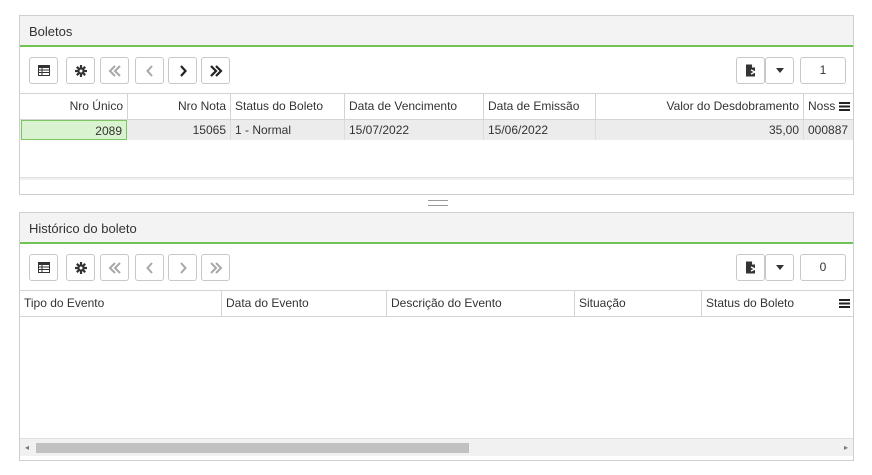  What do you see at coordinates (700, 130) in the screenshot?
I see `table-cell: 35,00` at bounding box center [700, 130].